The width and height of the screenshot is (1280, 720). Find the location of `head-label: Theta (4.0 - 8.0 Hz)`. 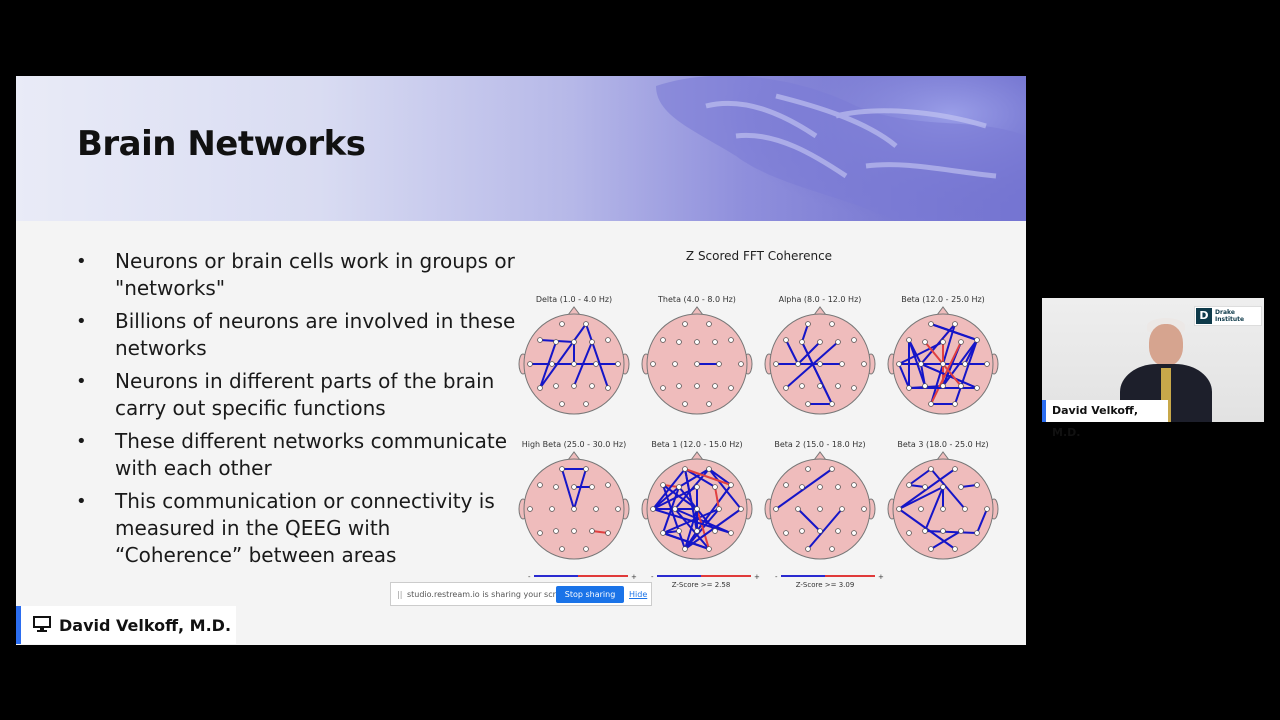

head-label: Theta (4.0 - 8.0 Hz) is located at coordinates (696, 299).